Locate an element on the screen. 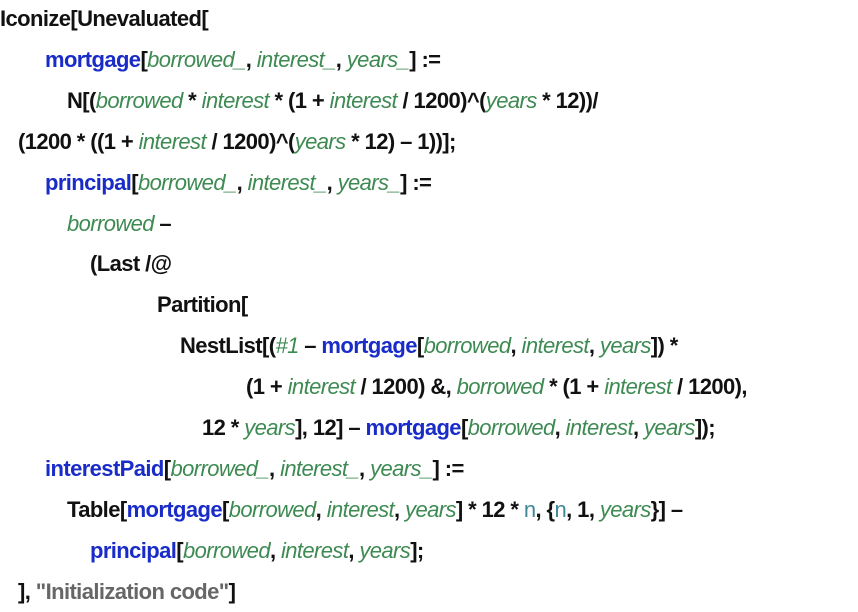 The height and width of the screenshot is (612, 858). code-text: ] * 12 * is located at coordinates (489, 509).